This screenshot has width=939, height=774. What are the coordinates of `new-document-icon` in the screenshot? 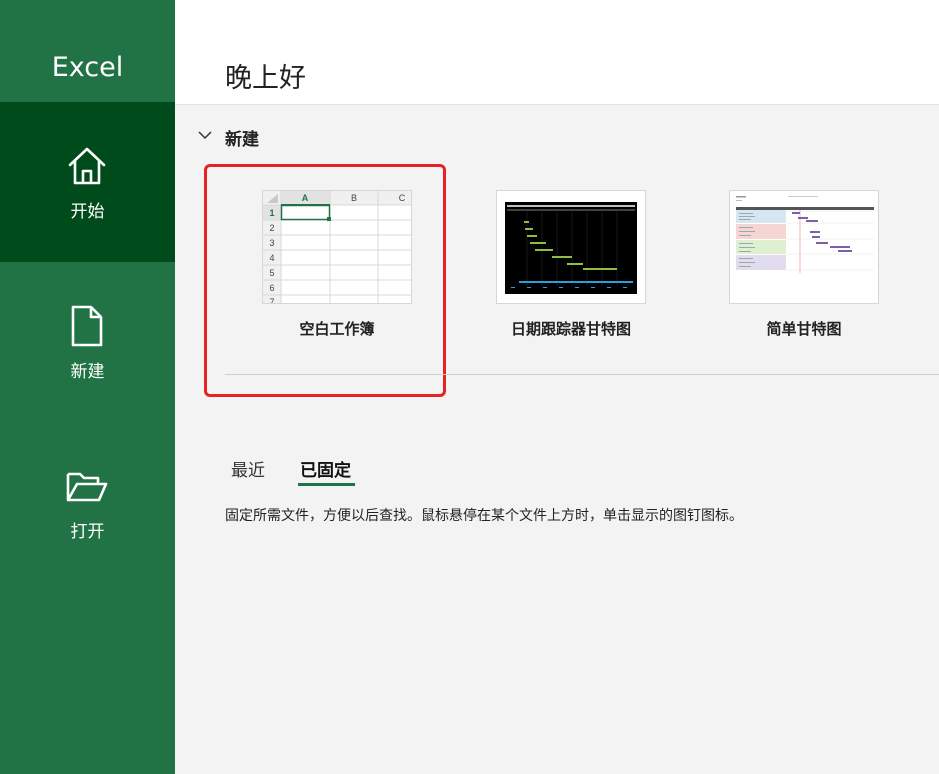 It's located at (87, 326).